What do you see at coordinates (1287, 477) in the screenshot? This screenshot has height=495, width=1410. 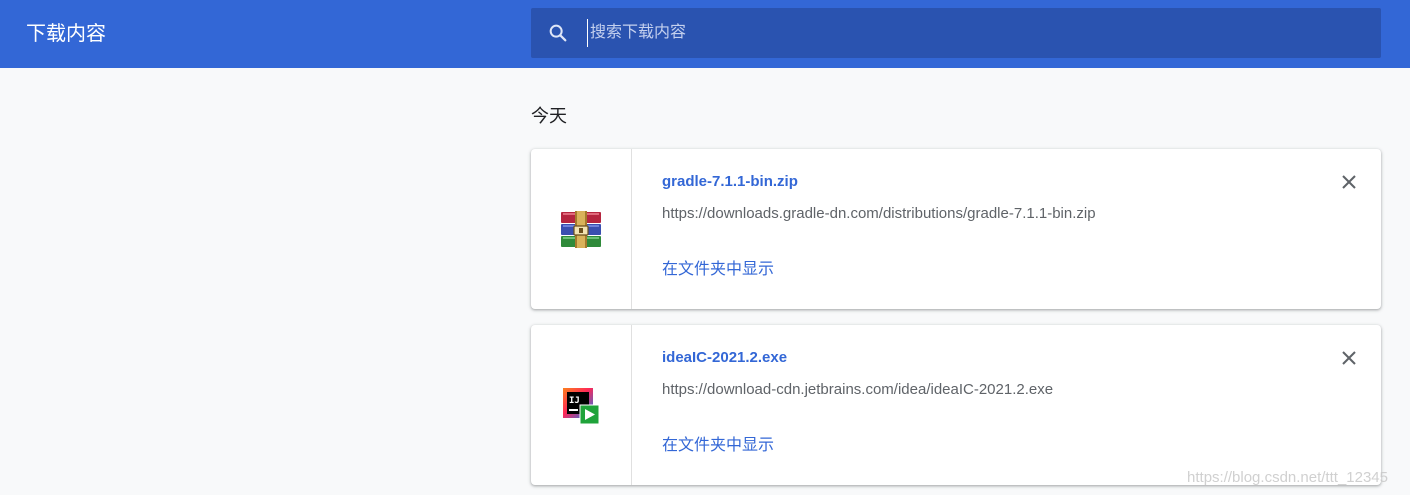 I see `watermark: https://blog.csdn.net/ttt_12345` at bounding box center [1287, 477].